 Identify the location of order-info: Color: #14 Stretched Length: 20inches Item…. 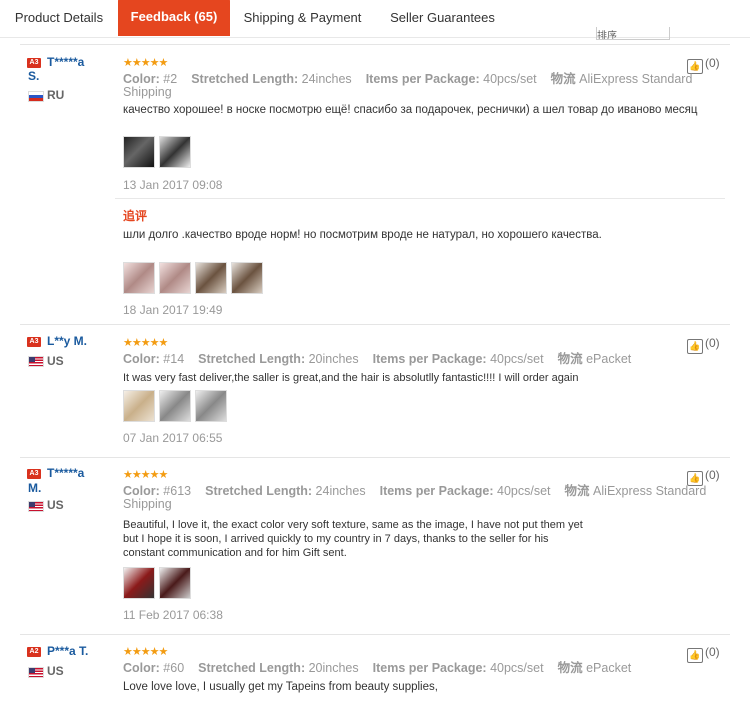
(377, 359).